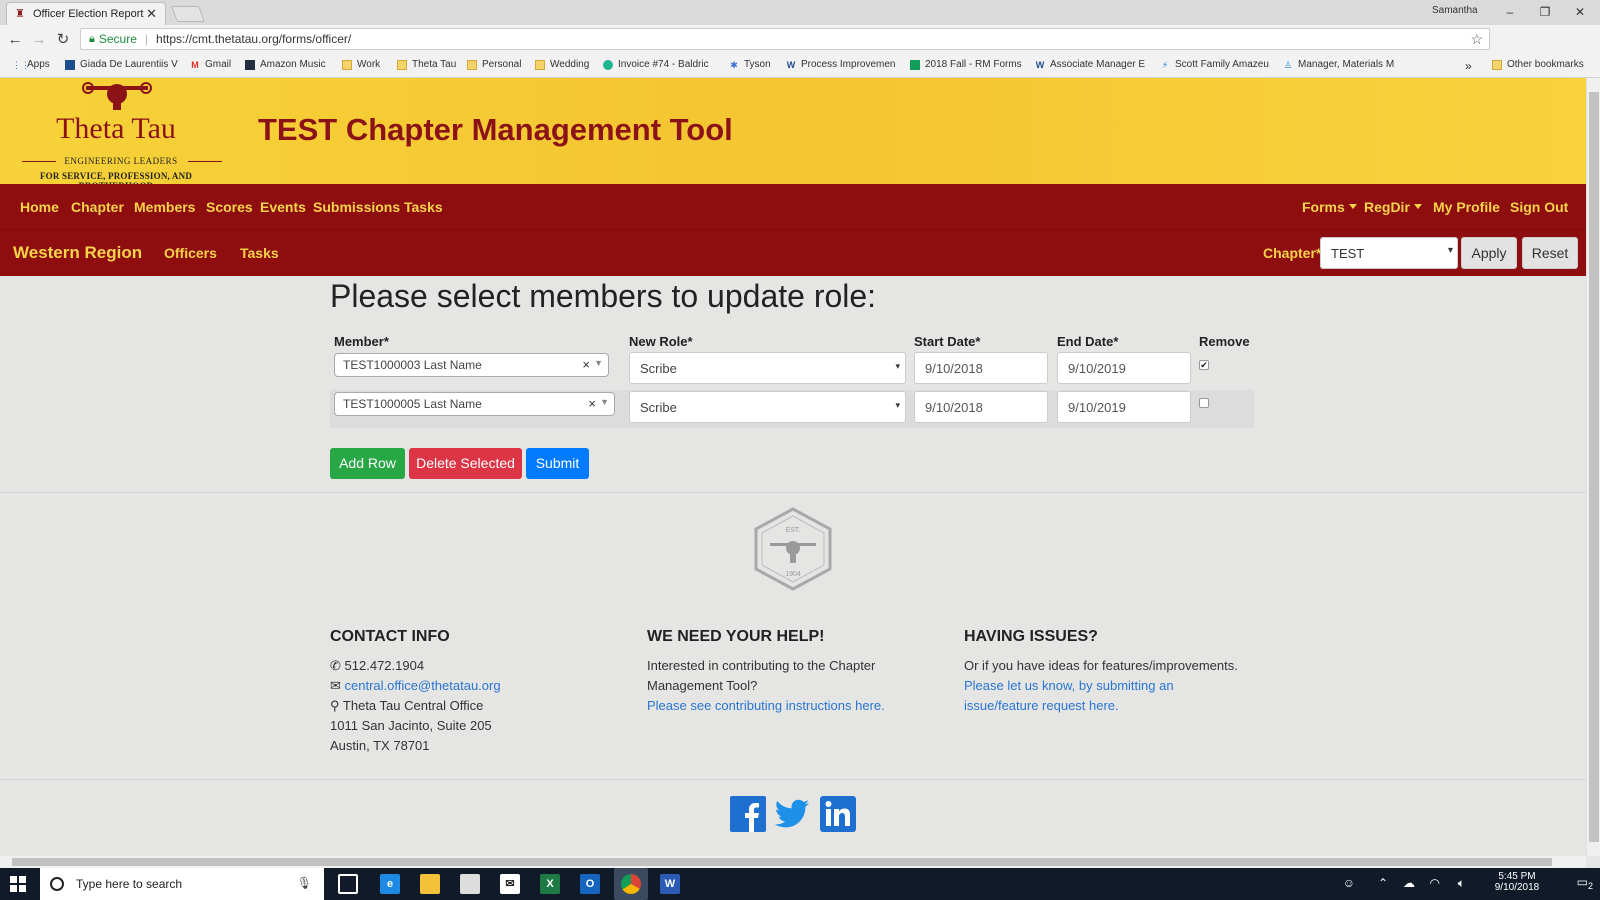 The image size is (1600, 900). Describe the element at coordinates (347, 64) in the screenshot. I see `folder-icon` at that location.